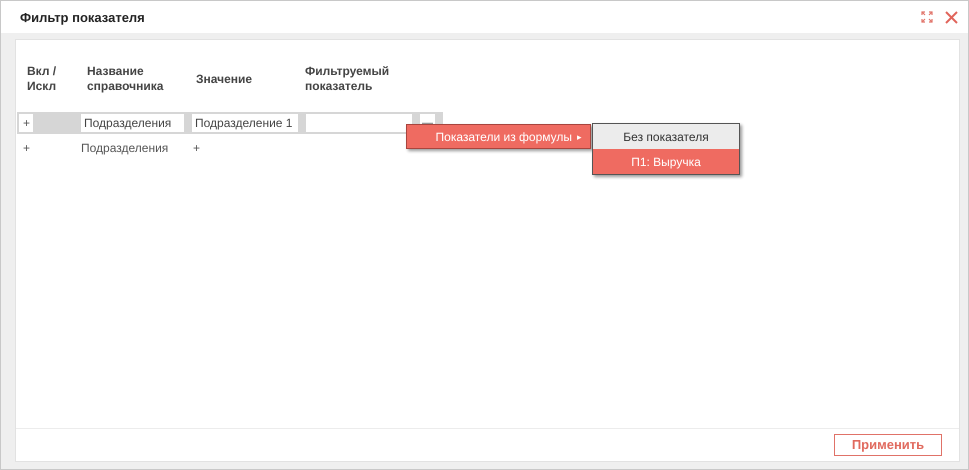 Image resolution: width=969 pixels, height=470 pixels. I want to click on value-field: Подразделение 1, so click(245, 123).